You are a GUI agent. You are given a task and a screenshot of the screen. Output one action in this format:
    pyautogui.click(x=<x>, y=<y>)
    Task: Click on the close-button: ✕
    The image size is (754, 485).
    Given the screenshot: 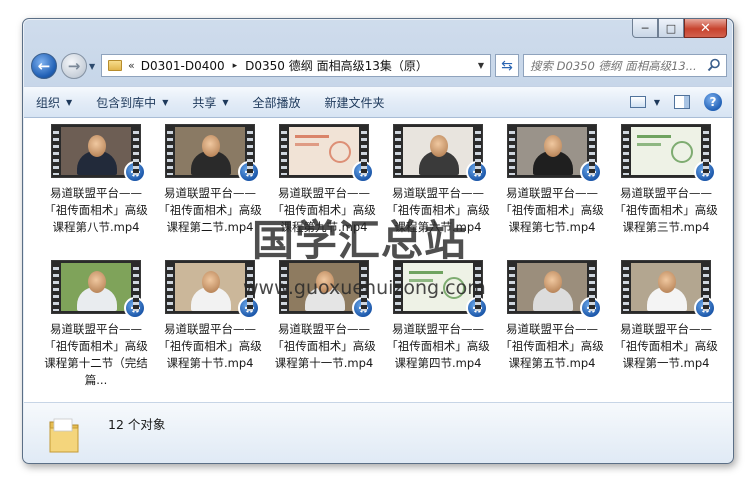 What is the action you would take?
    pyautogui.click(x=705, y=28)
    